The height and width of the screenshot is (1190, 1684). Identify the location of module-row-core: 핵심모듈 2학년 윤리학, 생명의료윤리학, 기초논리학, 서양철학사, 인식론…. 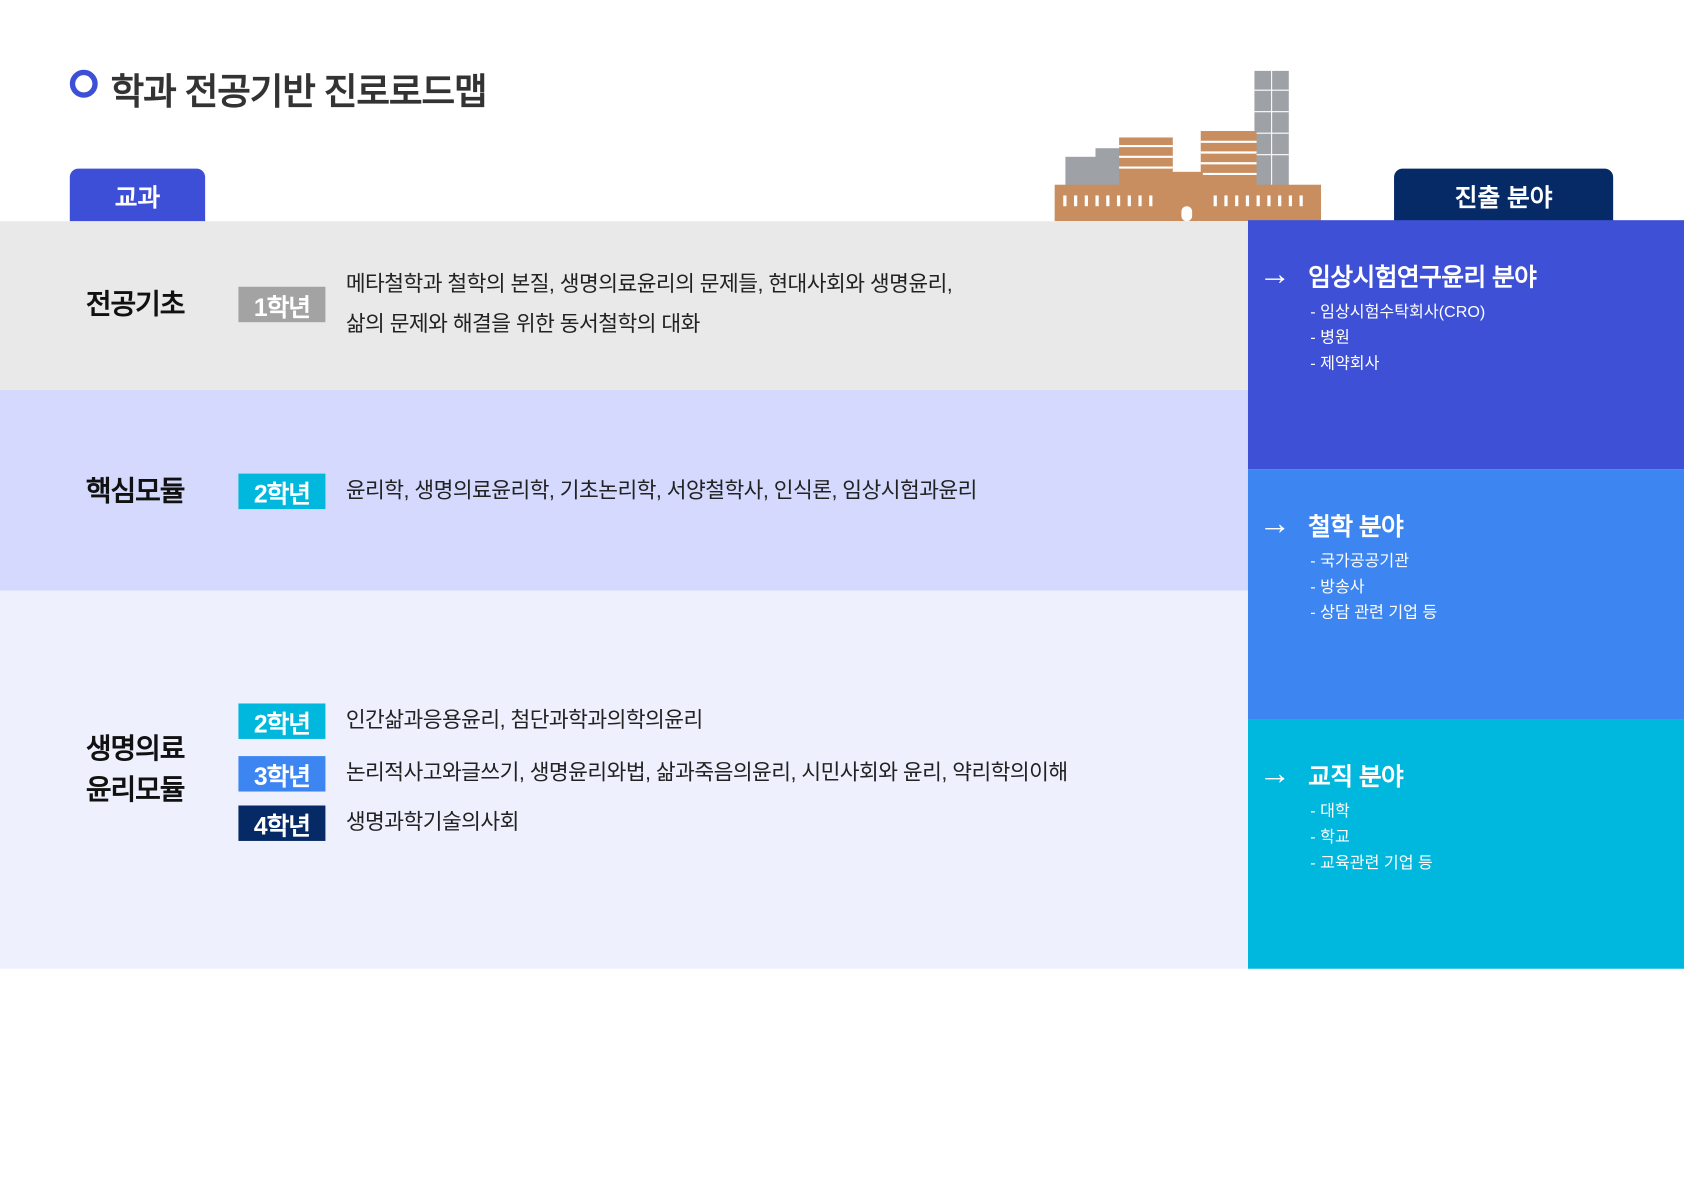
(624, 490).